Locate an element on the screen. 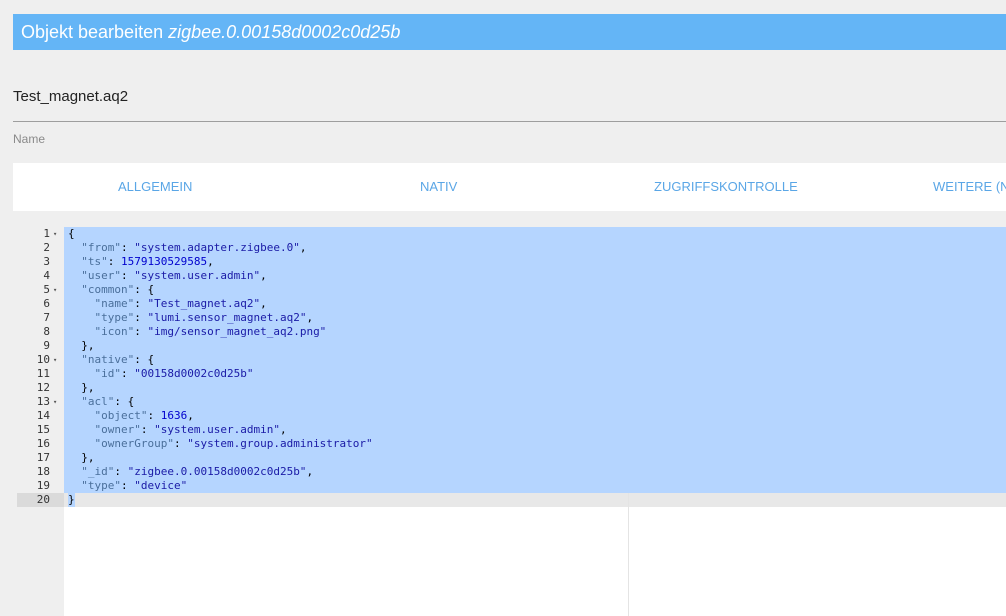 The height and width of the screenshot is (616, 1006). line-number: 20 is located at coordinates (43, 499).